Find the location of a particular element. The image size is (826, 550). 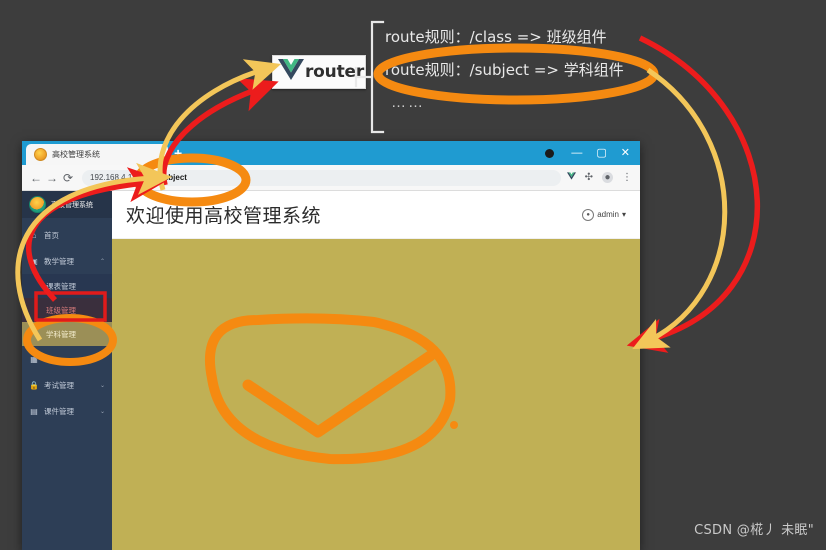

maximize-button: ▢ is located at coordinates (601, 153).